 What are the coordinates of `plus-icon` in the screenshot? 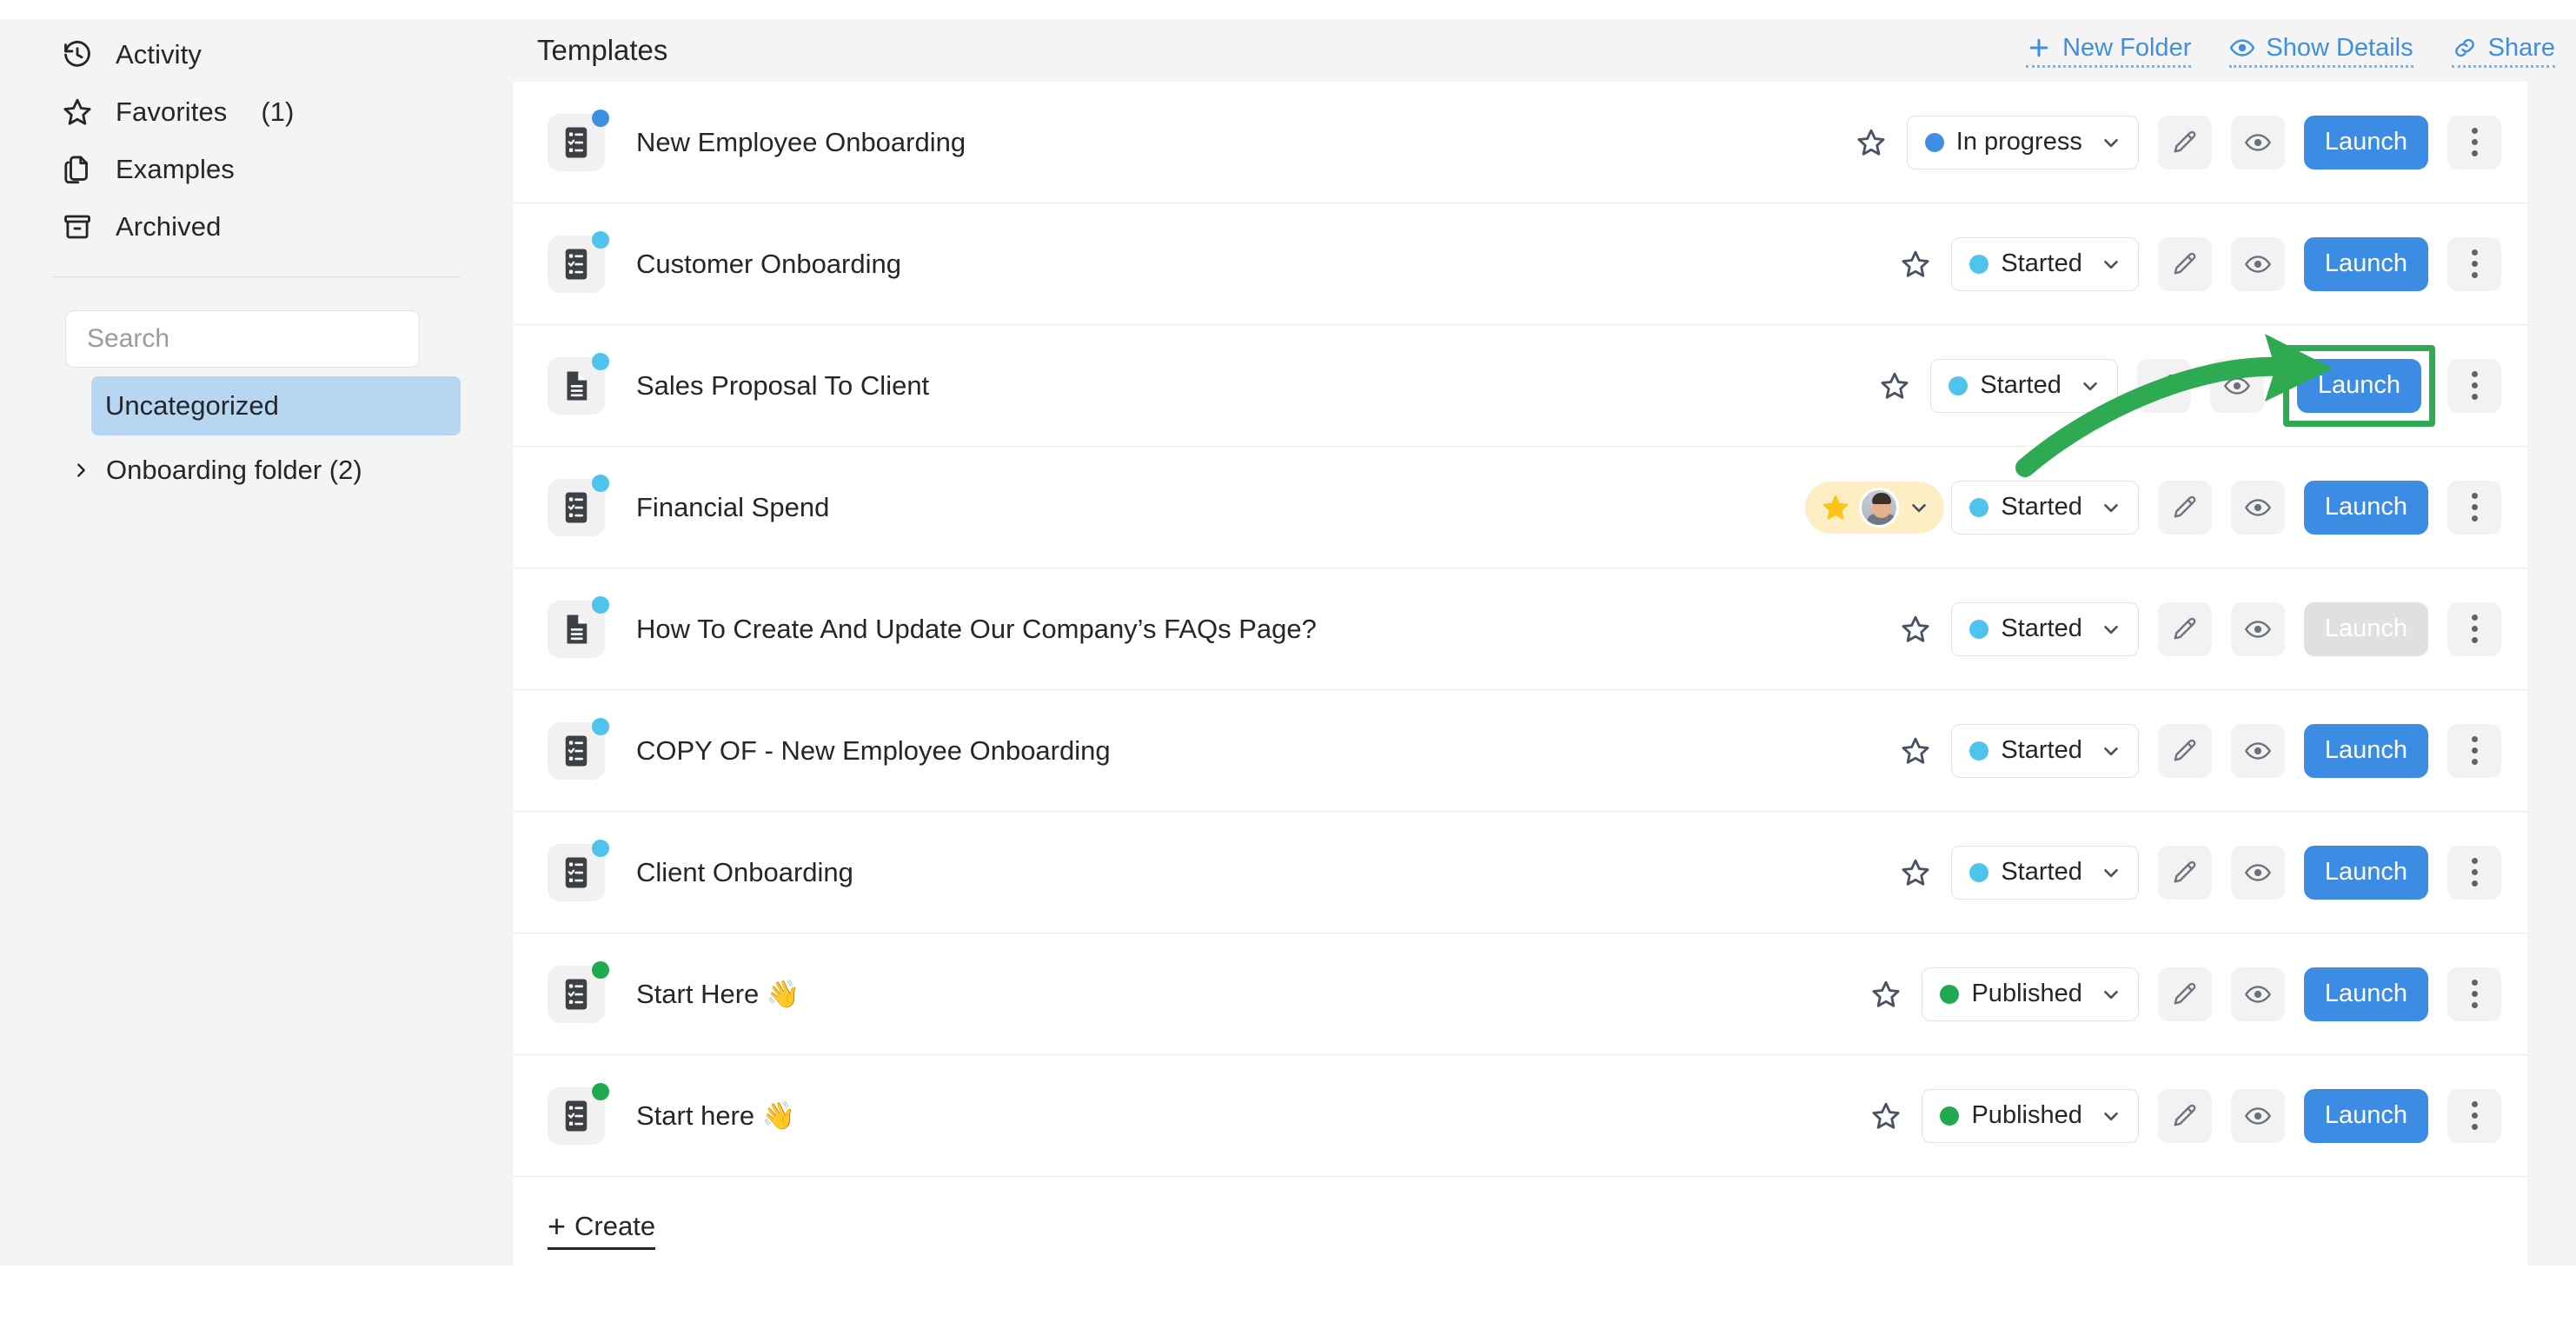 It's located at (2039, 48).